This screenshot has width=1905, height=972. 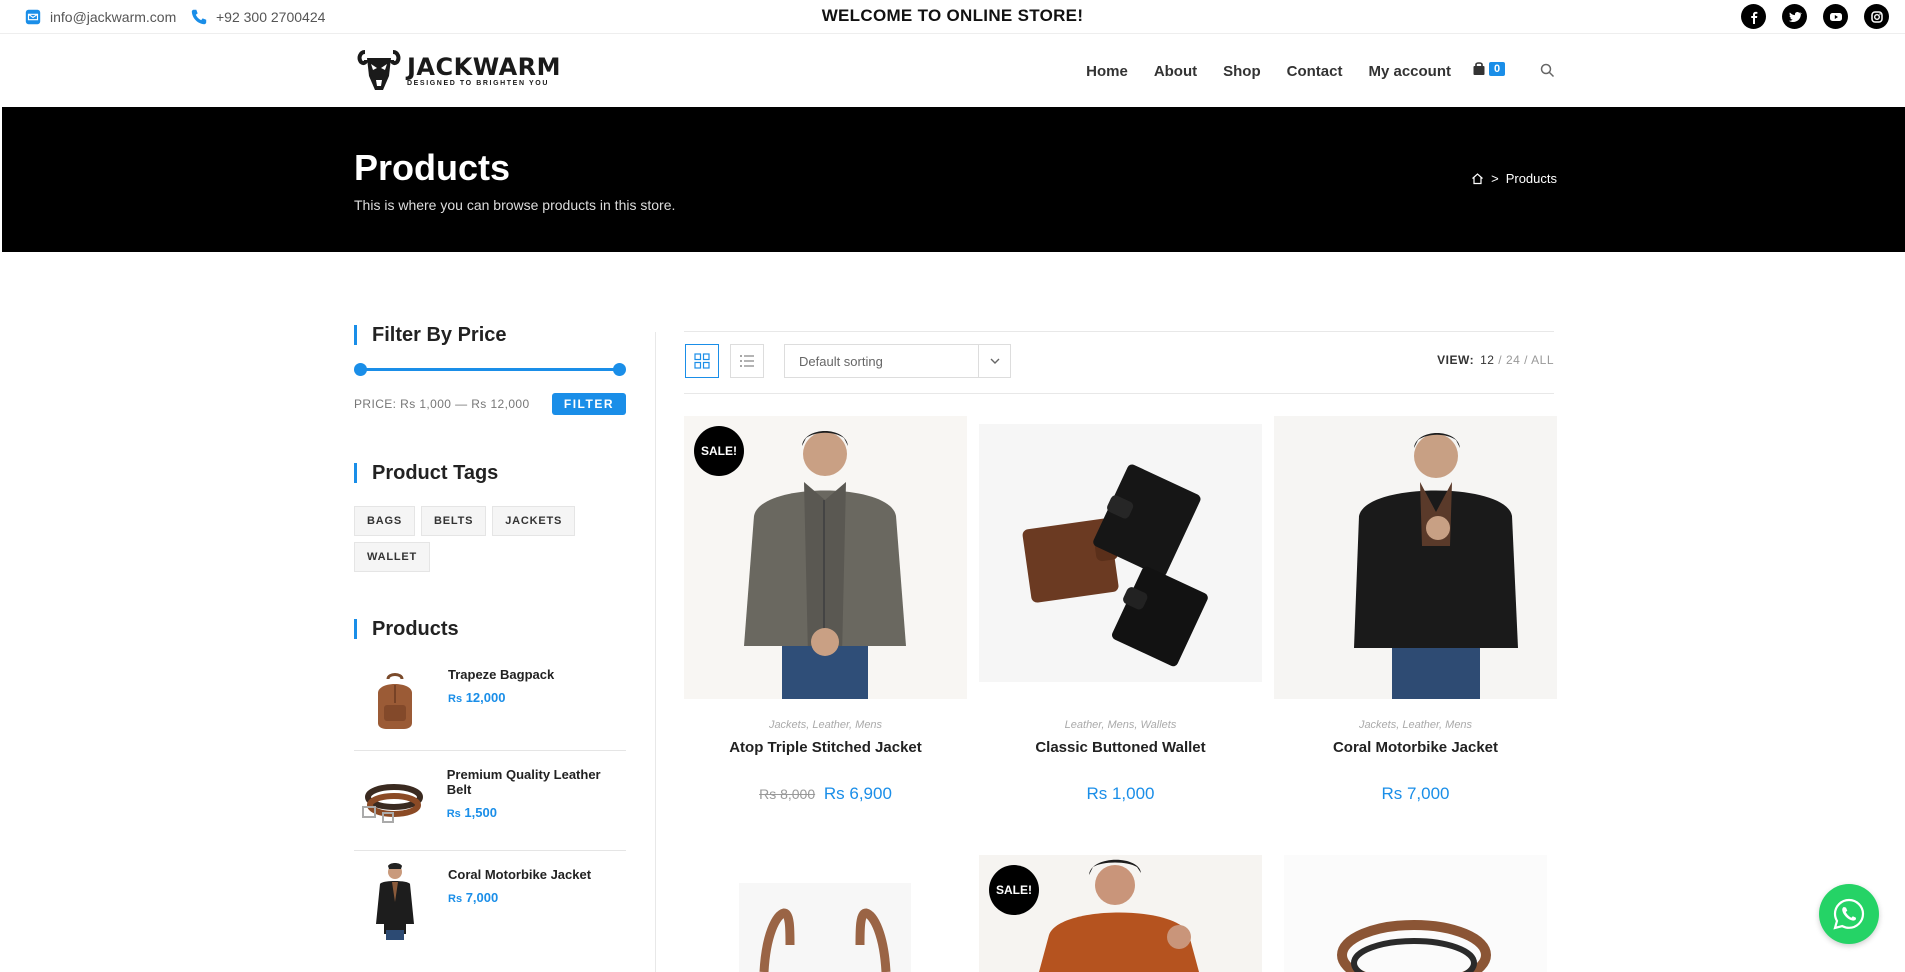 I want to click on whatsapp-icon, so click(x=1849, y=914).